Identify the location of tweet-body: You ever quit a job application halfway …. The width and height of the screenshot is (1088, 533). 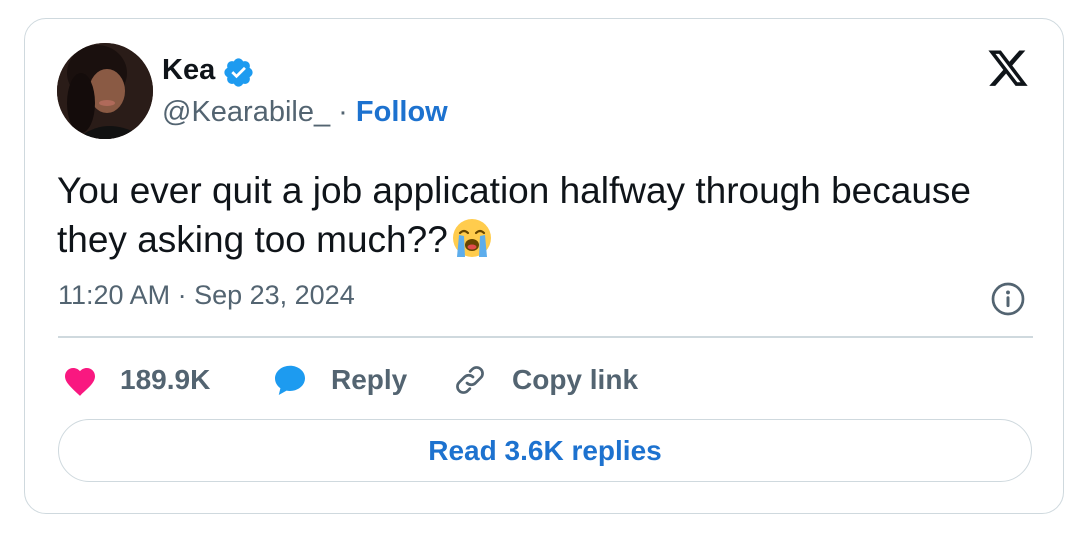
(514, 215).